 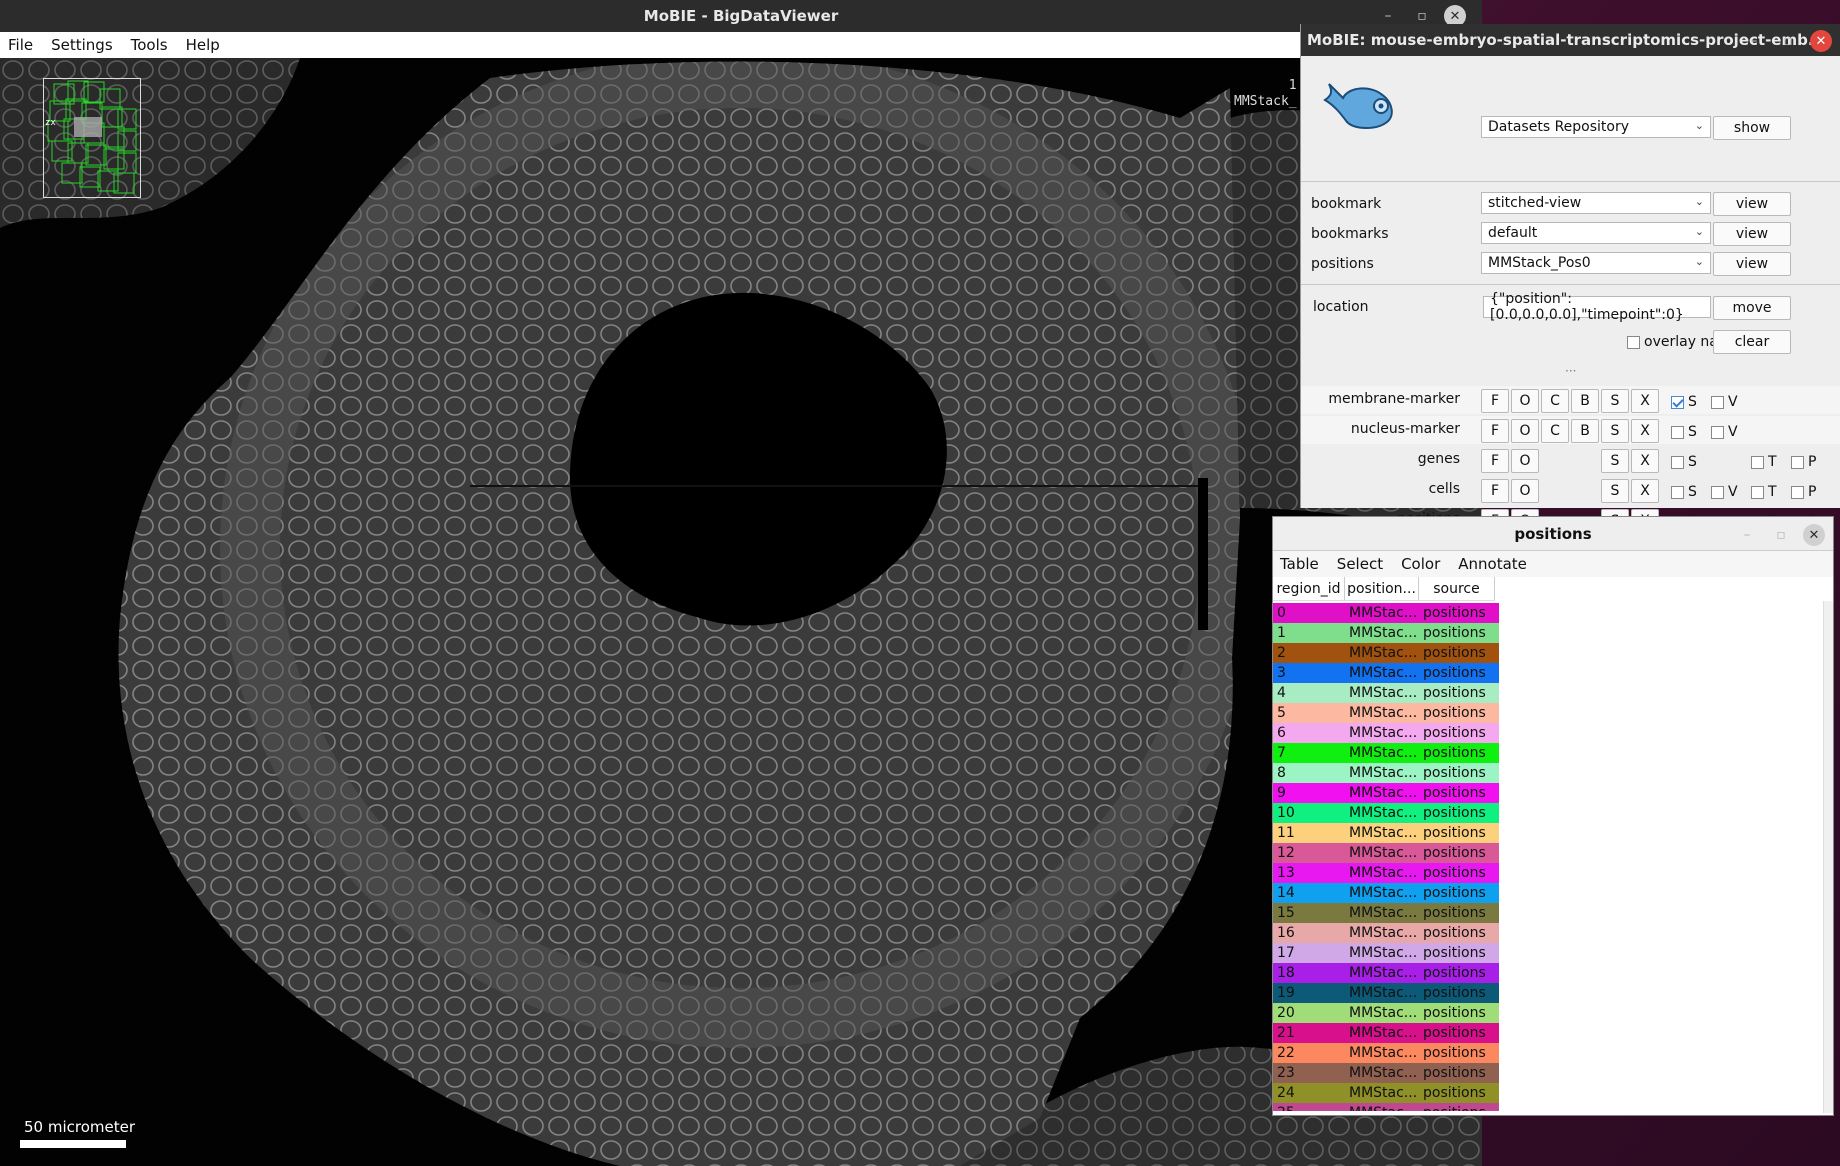 I want to click on table-row: 2 MMStac... positions, so click(x=1386, y=653).